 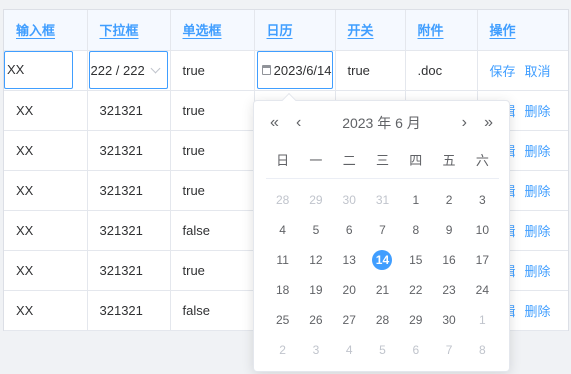 I want to click on header-attachment: 附件, so click(x=441, y=30).